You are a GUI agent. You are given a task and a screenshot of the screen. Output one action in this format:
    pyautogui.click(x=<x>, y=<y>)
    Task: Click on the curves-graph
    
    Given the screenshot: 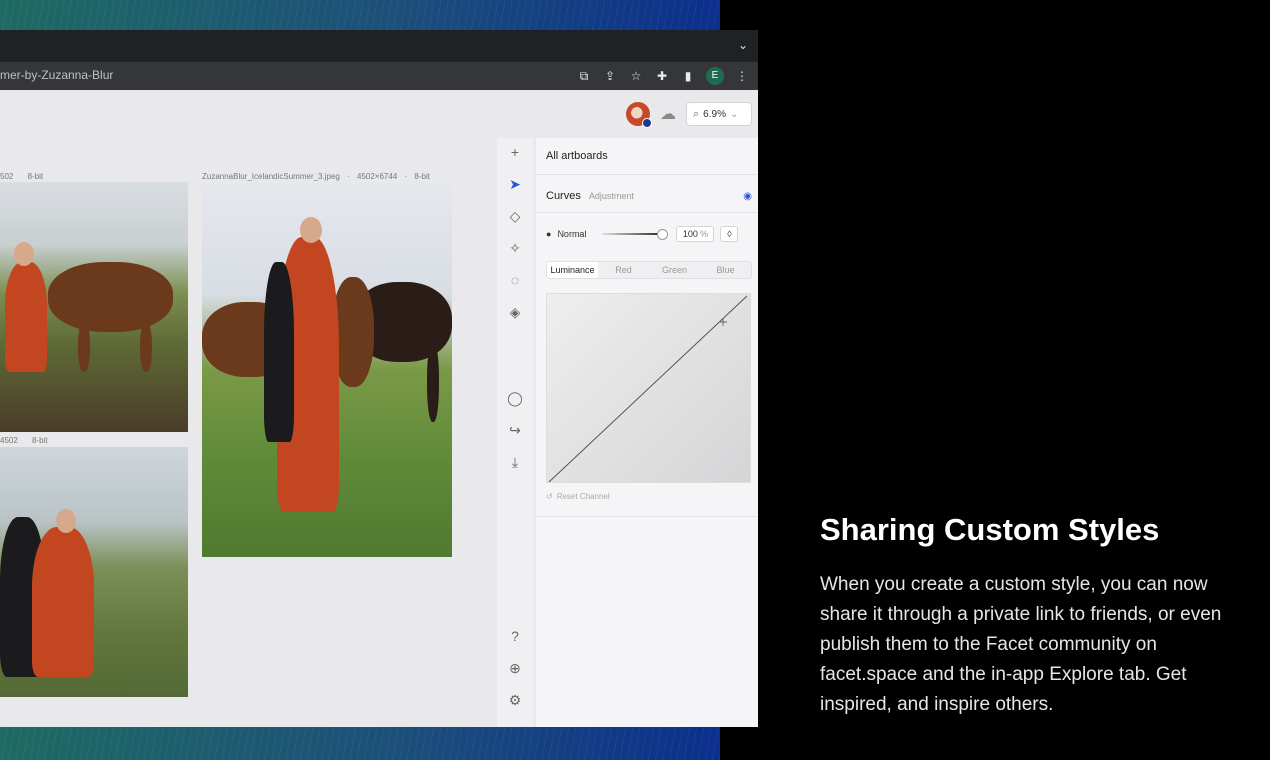 What is the action you would take?
    pyautogui.click(x=648, y=388)
    